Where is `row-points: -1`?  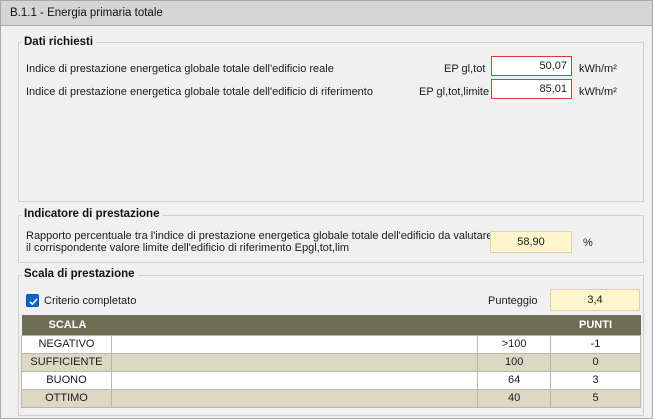 row-points: -1 is located at coordinates (595, 344).